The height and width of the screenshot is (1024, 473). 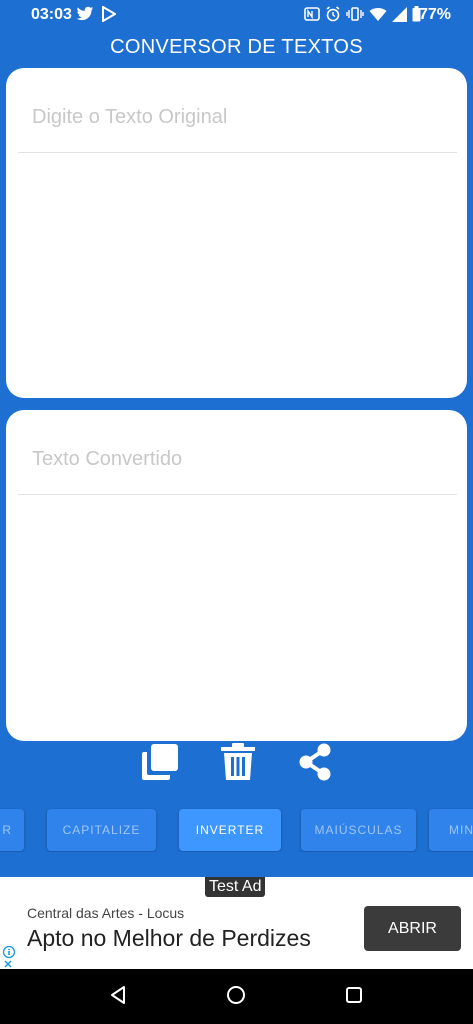 What do you see at coordinates (106, 913) in the screenshot?
I see `ad-advertiser: Central das Artes - Locus` at bounding box center [106, 913].